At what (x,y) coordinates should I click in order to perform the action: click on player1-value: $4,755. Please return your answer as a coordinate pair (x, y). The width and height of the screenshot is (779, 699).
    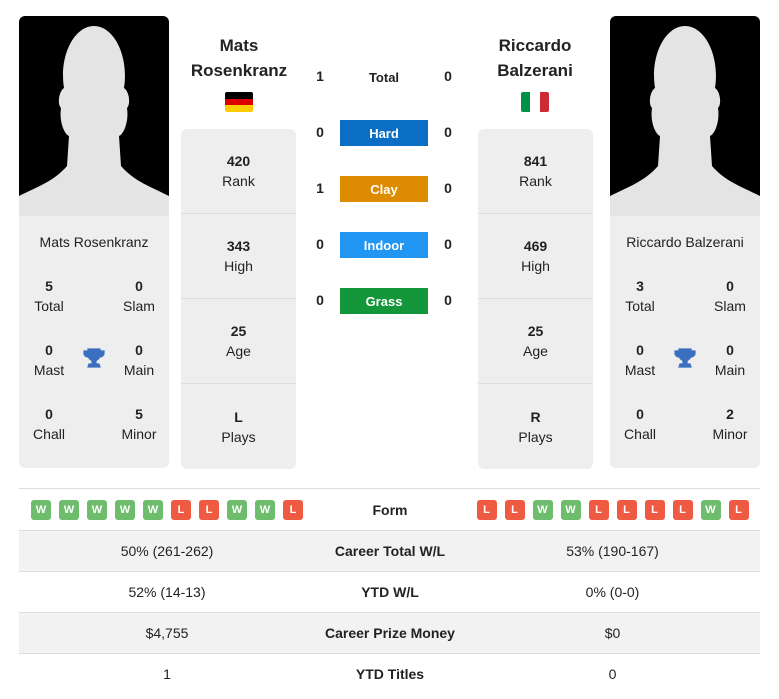
    Looking at the image, I should click on (167, 633).